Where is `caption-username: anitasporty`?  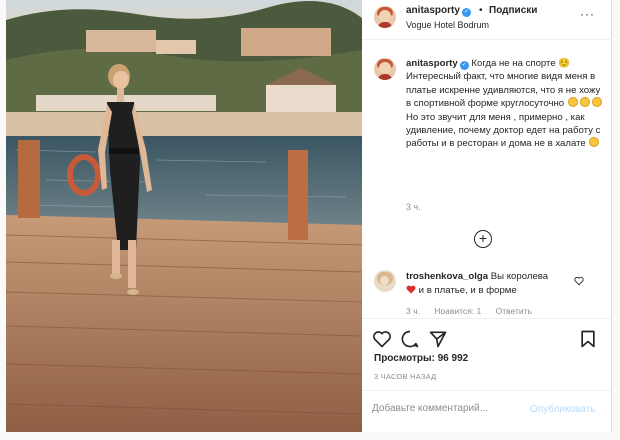 caption-username: anitasporty is located at coordinates (432, 63).